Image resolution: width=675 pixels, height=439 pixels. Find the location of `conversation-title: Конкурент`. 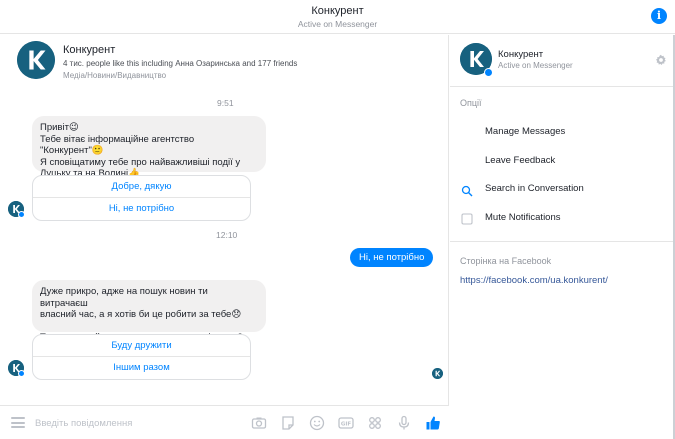

conversation-title: Конкурент is located at coordinates (337, 11).